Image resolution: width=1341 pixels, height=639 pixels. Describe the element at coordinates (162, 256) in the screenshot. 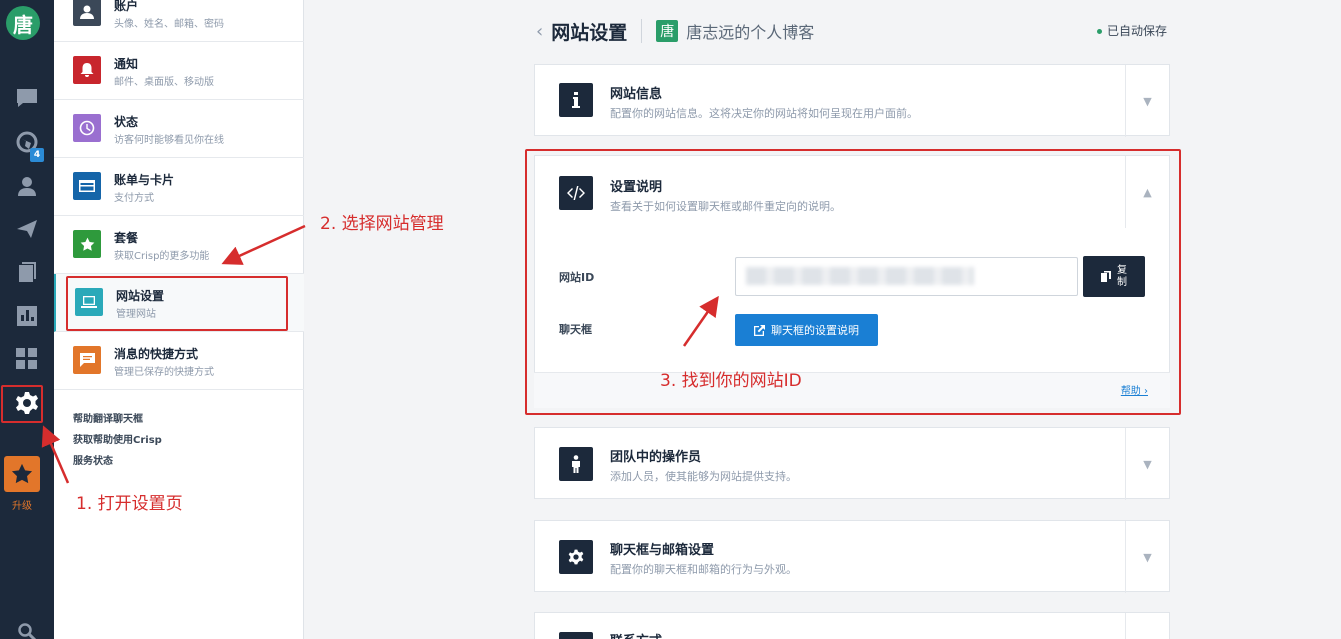

I see `menu-item-subtitle: 获取Crisp的更多功能` at that location.